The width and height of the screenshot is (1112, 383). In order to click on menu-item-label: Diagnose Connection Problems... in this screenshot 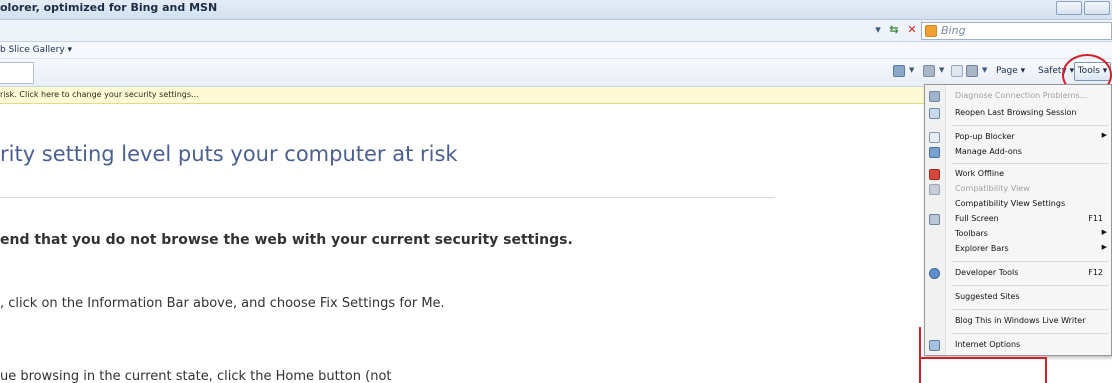, I will do `click(1021, 95)`.